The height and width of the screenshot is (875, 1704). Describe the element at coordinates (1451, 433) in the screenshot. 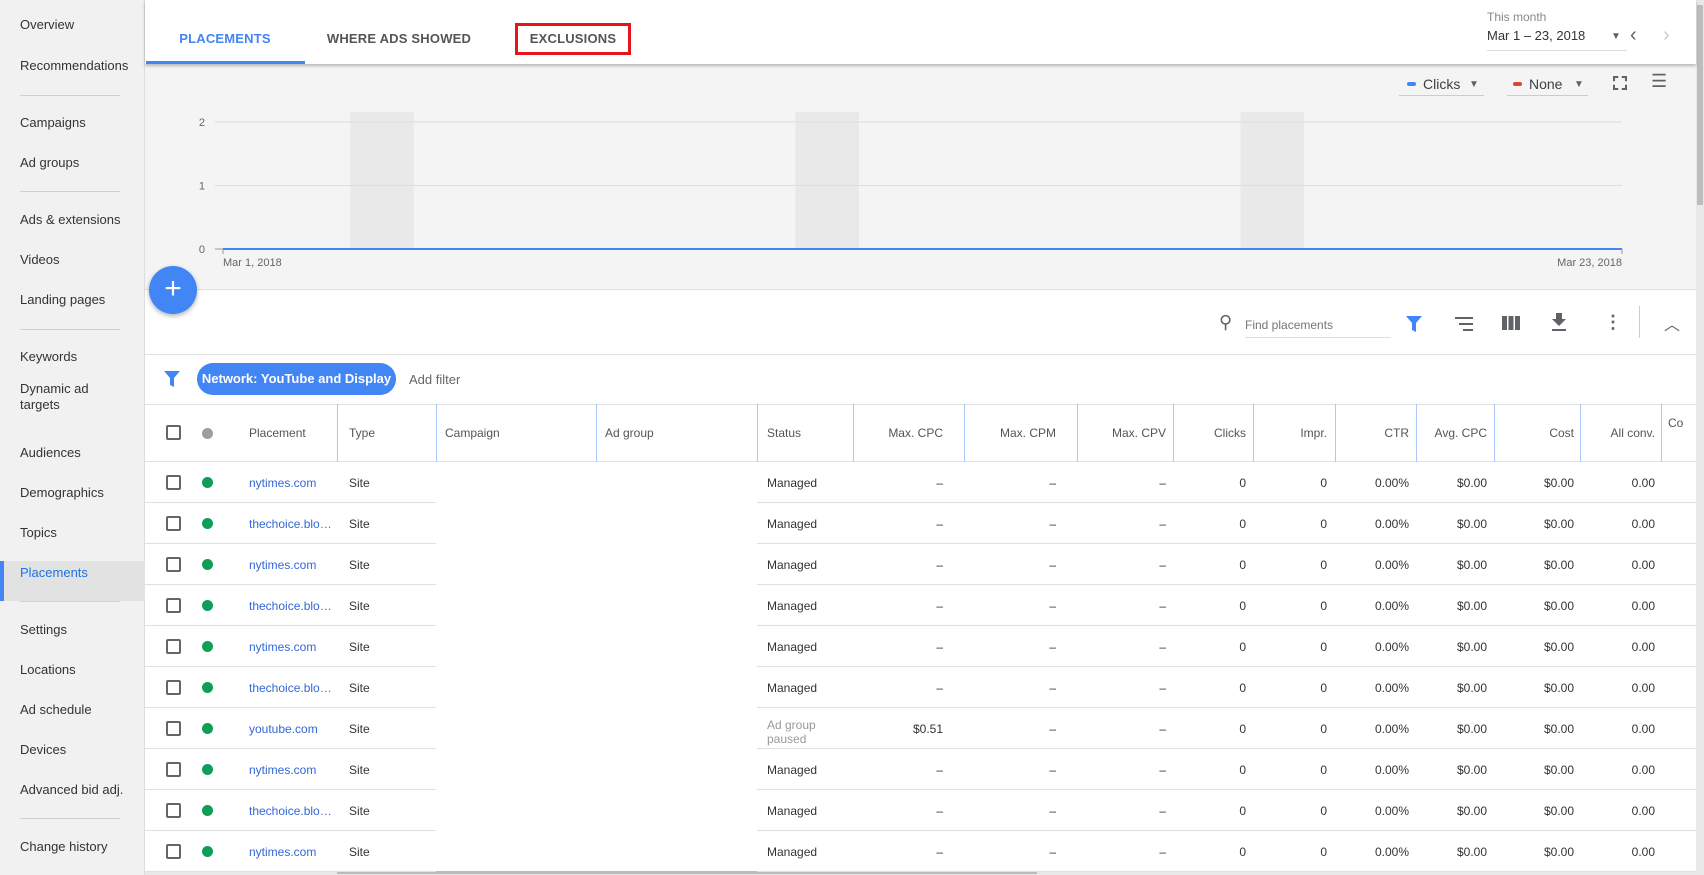

I see `column-header-avg-cpc: Avg. CPC` at that location.